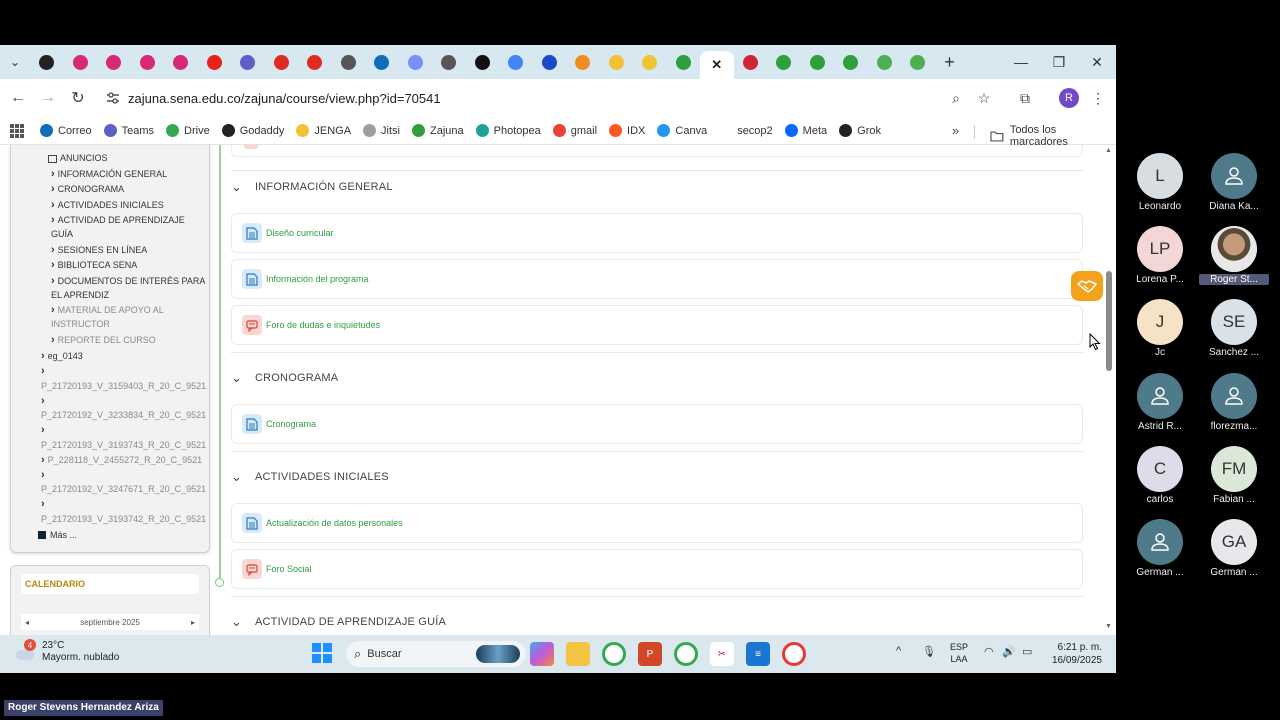  I want to click on activity-link: Foro de dudas e inquietudes, so click(323, 325).